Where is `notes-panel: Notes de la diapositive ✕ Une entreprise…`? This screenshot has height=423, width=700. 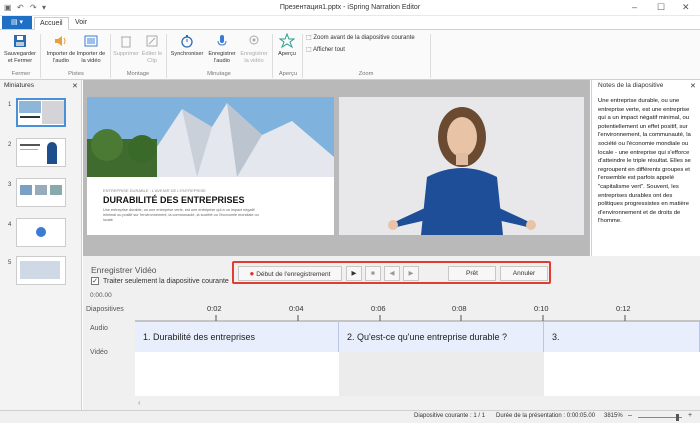
notes-panel: Notes de la diapositive ✕ Une entreprise… is located at coordinates (645, 168).